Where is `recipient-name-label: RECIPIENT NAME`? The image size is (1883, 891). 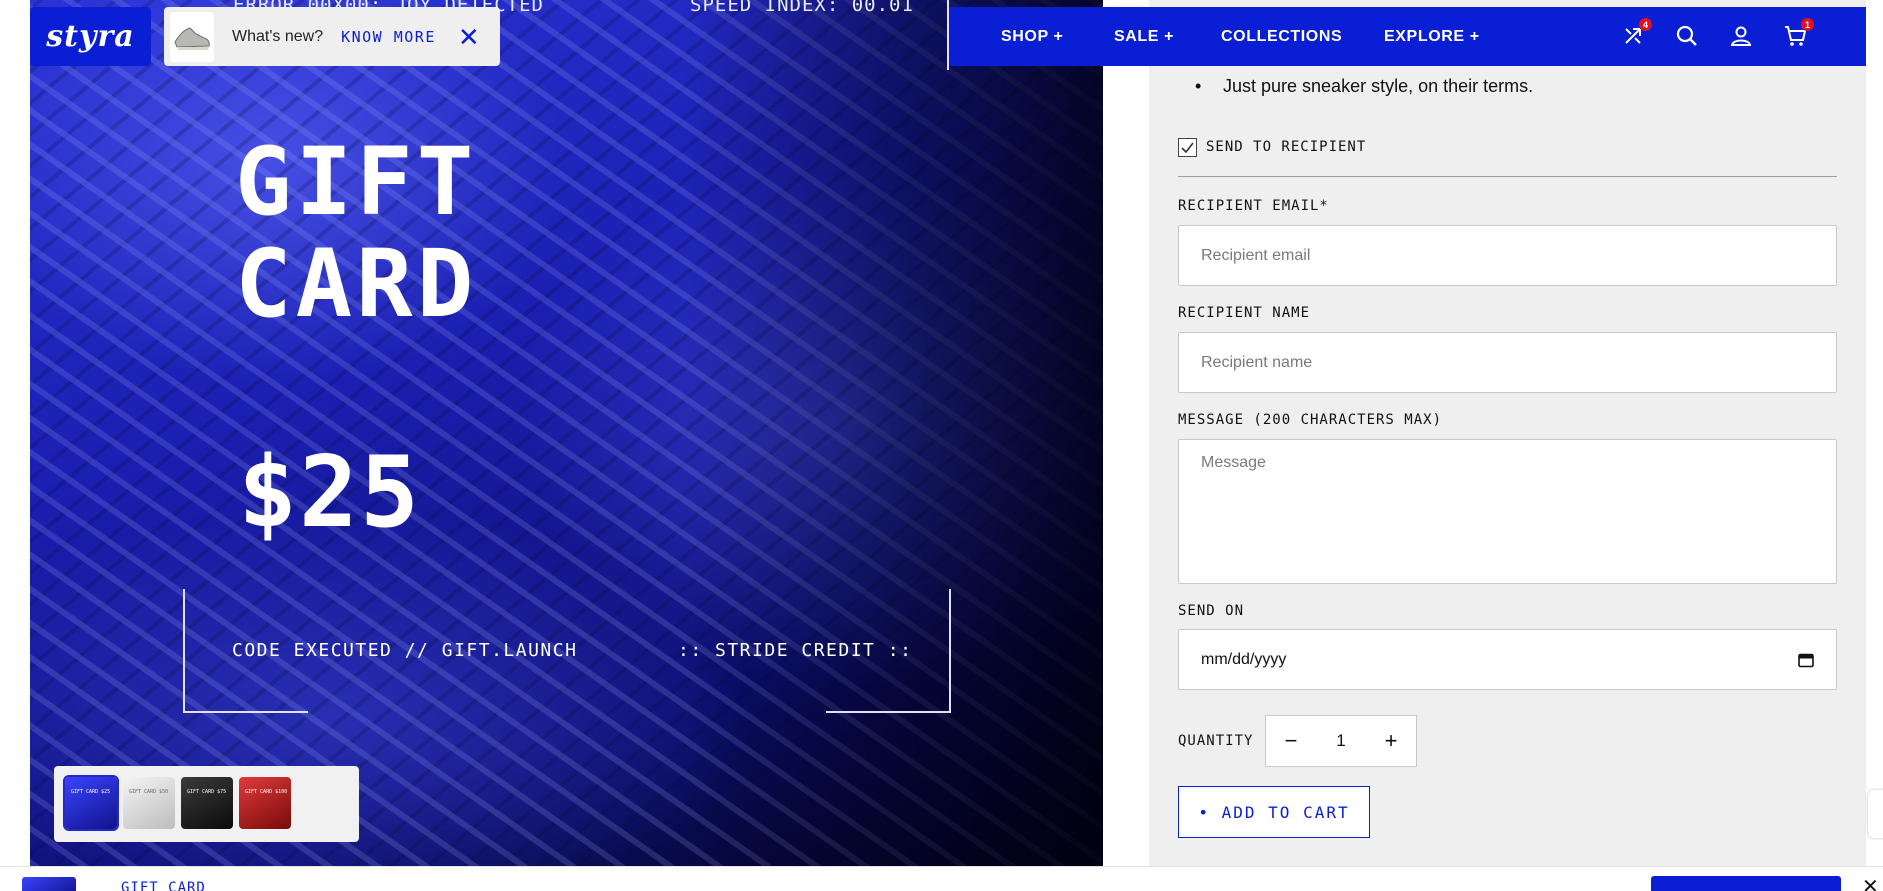
recipient-name-label: RECIPIENT NAME is located at coordinates (1244, 313).